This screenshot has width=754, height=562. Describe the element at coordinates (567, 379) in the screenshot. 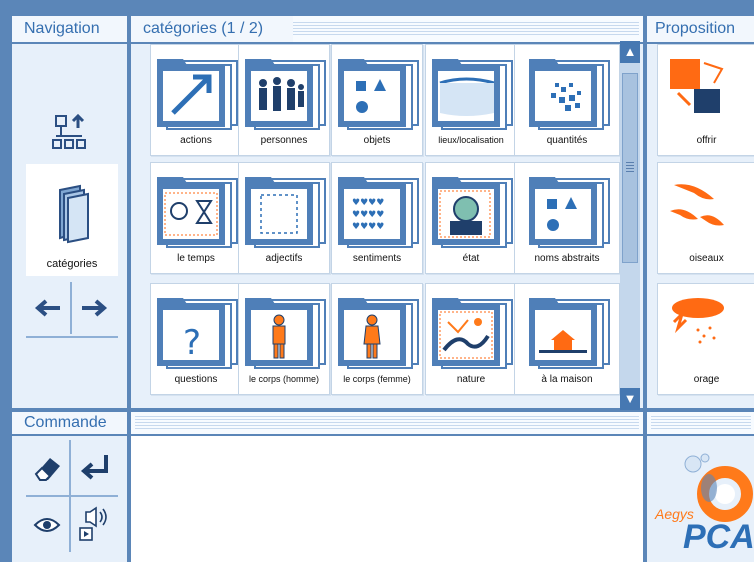

I see `category-label: à la maison` at that location.